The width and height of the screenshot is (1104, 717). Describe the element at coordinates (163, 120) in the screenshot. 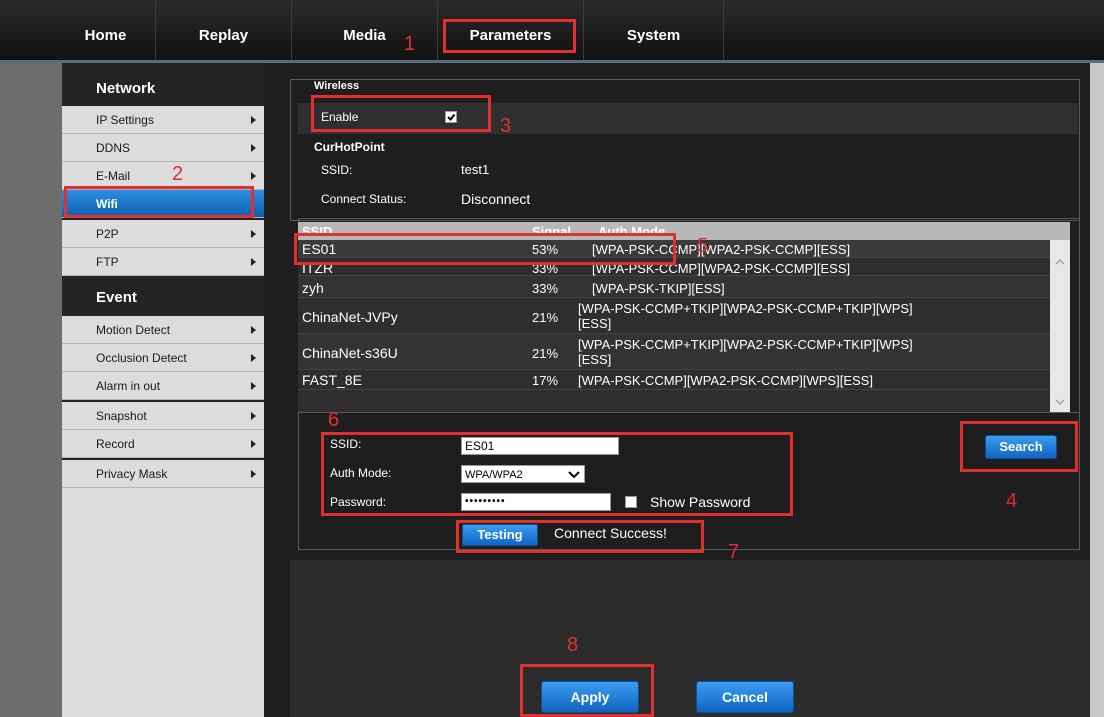

I see `sidebar-item-ip-settings: IP Settings` at that location.